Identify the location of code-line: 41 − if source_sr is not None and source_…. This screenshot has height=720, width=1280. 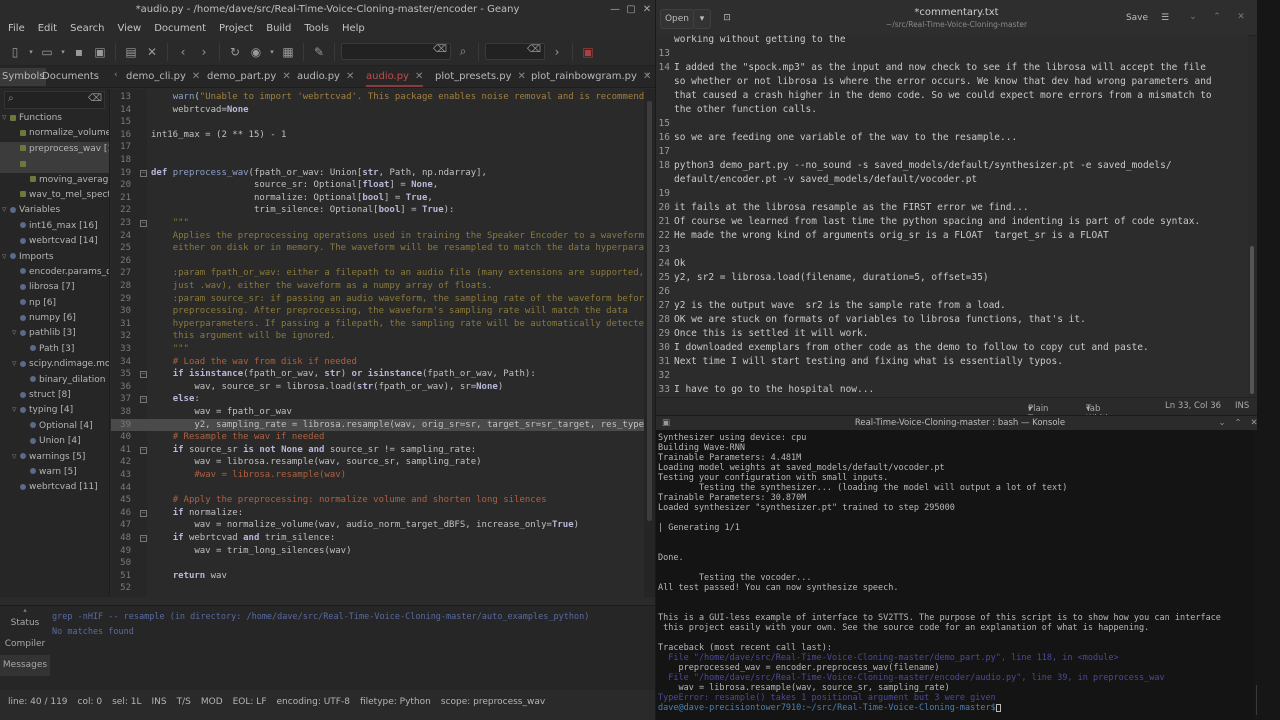
(377, 450).